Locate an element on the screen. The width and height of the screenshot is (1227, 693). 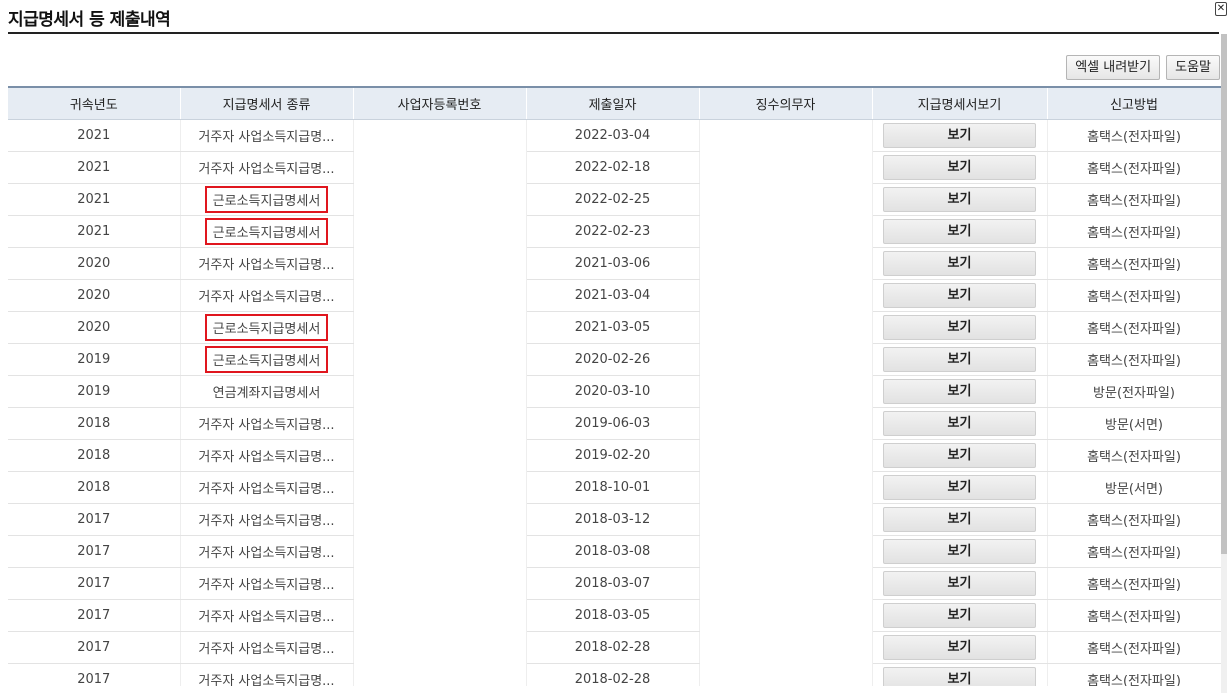
table-row: 2021 거주자 사업소득지급명... 2022-03-04 보기 홈택스(전자파일) is located at coordinates (614, 135).